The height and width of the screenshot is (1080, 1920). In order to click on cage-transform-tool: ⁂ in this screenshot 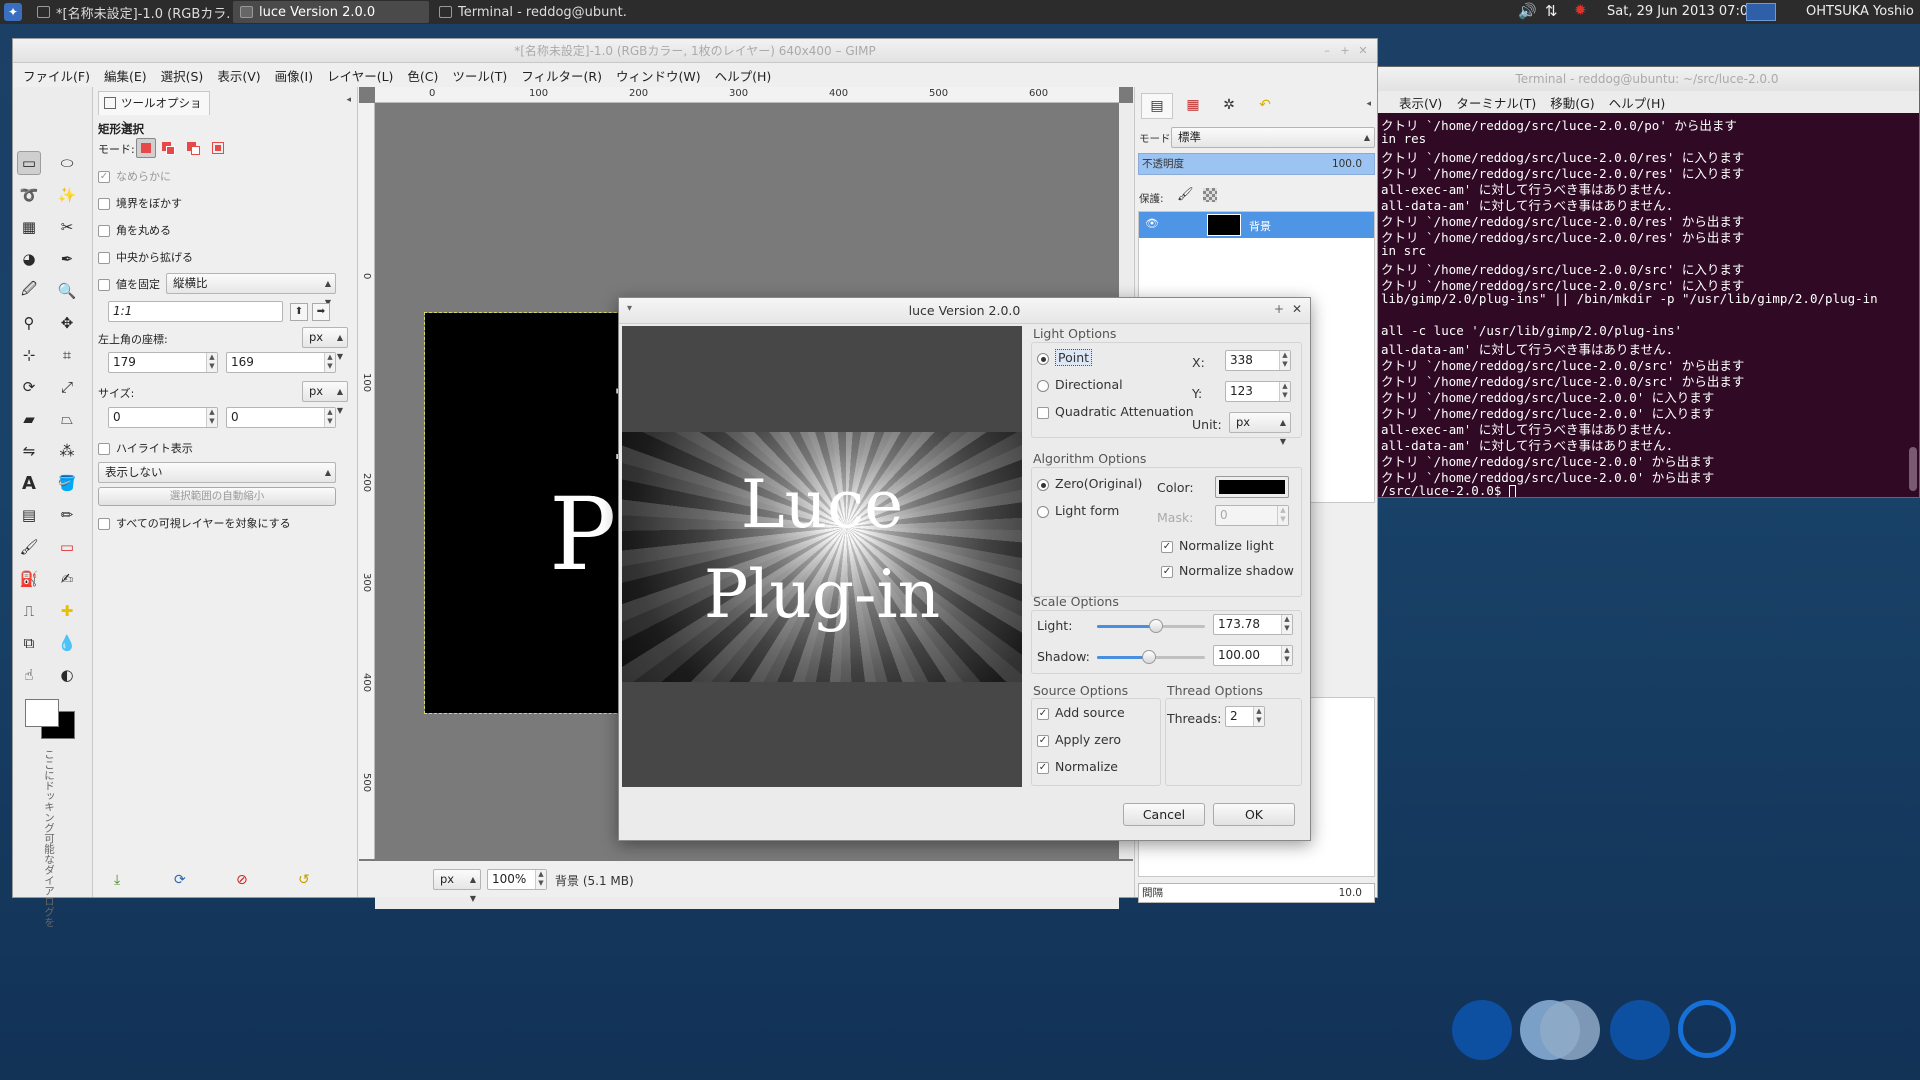, I will do `click(67, 451)`.